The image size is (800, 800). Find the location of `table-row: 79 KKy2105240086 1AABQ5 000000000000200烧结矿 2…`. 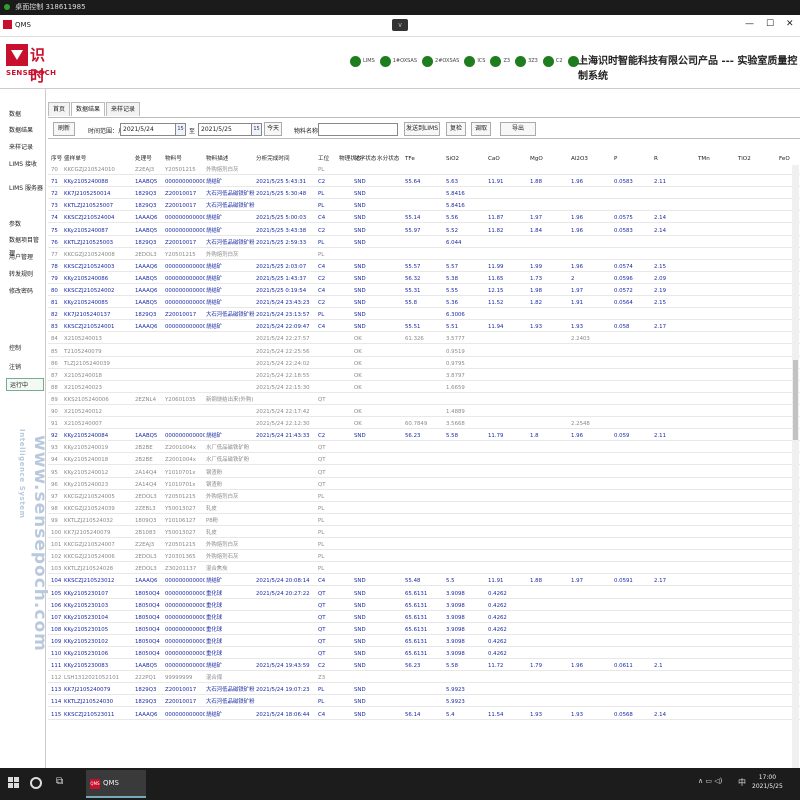

table-row: 79 KKy2105240086 1AABQ5 000000000000200烧结矿 2… is located at coordinates (424, 279).